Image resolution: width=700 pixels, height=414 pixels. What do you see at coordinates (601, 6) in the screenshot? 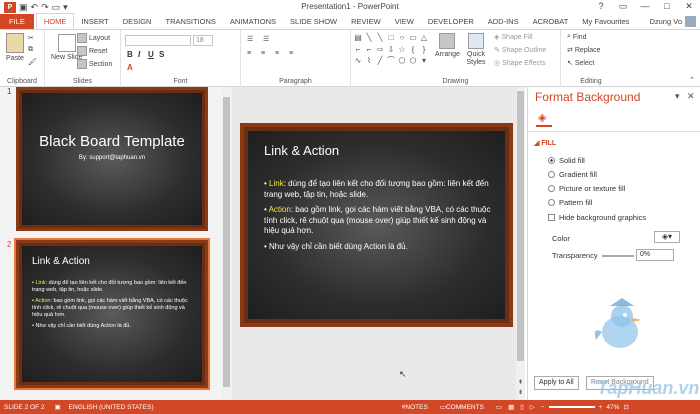
I see `help-button: ?` at bounding box center [601, 6].